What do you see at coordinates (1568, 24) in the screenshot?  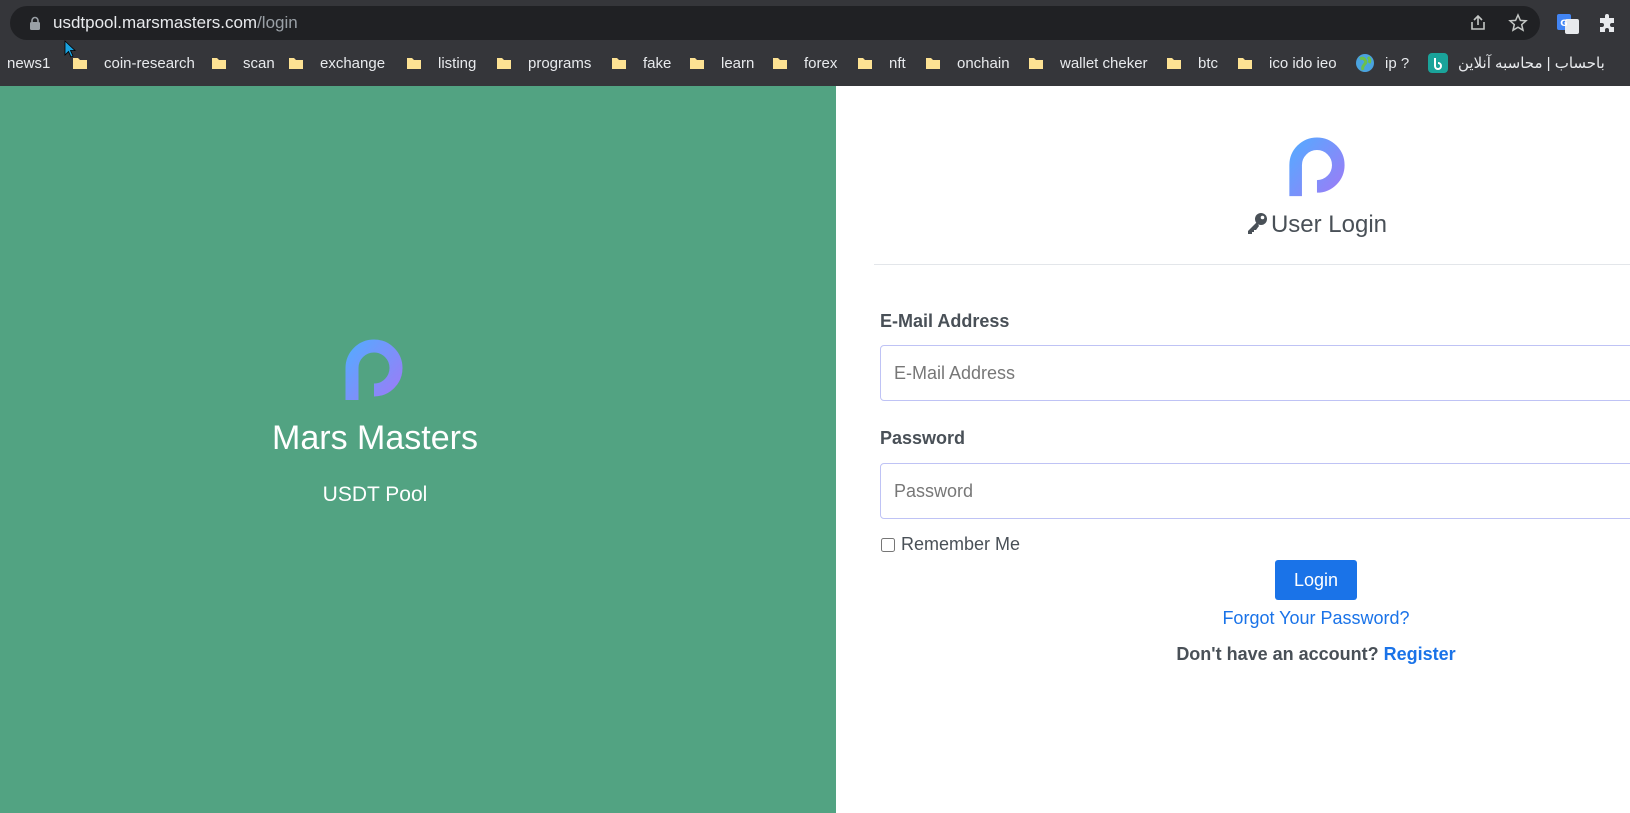 I see `translate-icon: G` at bounding box center [1568, 24].